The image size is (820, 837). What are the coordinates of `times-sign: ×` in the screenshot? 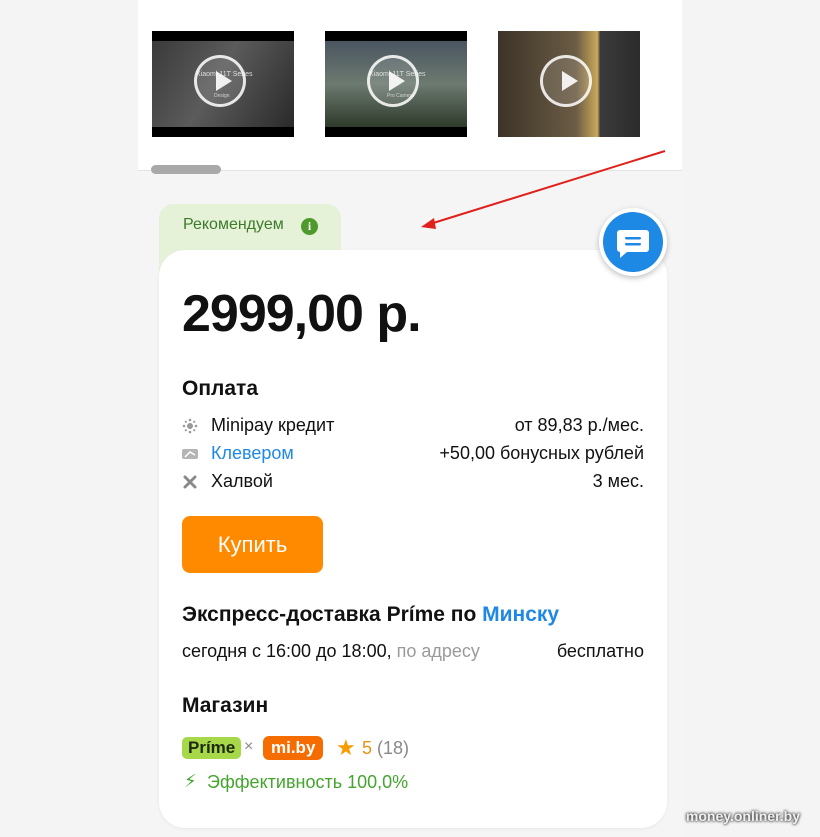 It's located at (249, 746).